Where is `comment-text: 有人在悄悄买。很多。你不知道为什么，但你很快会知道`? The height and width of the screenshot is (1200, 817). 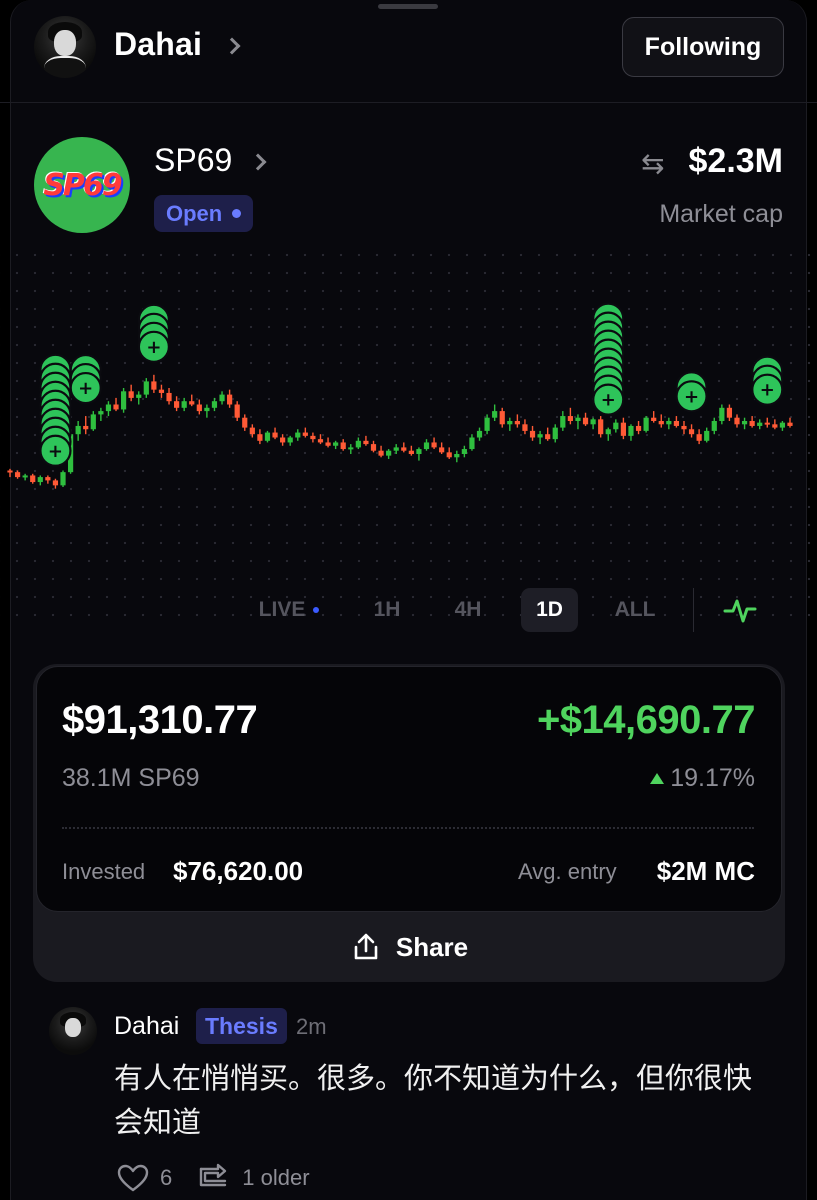
comment-text: 有人在悄悄买。很多。你不知道为什么，但你很快会知道 is located at coordinates (433, 1100).